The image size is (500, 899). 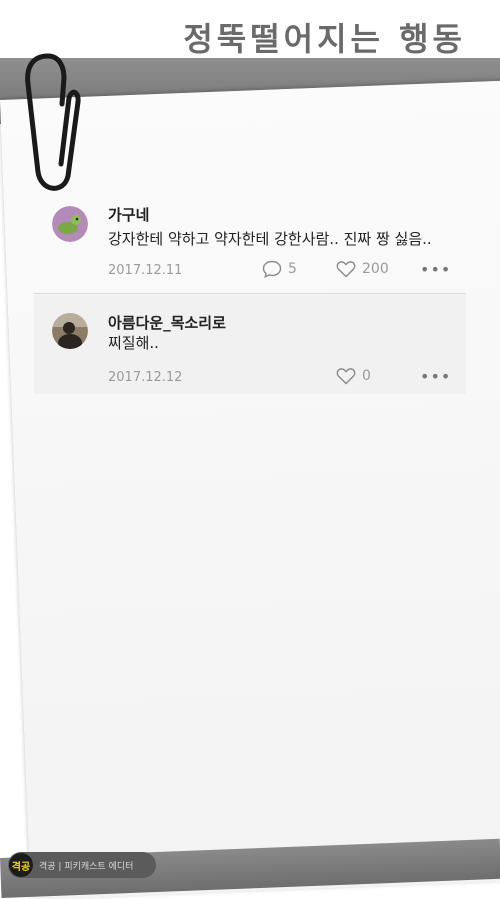 What do you see at coordinates (250, 344) in the screenshot?
I see `comment-item: 아름다운_목소리로 찌질해.. 2017.12.12 0 •••` at bounding box center [250, 344].